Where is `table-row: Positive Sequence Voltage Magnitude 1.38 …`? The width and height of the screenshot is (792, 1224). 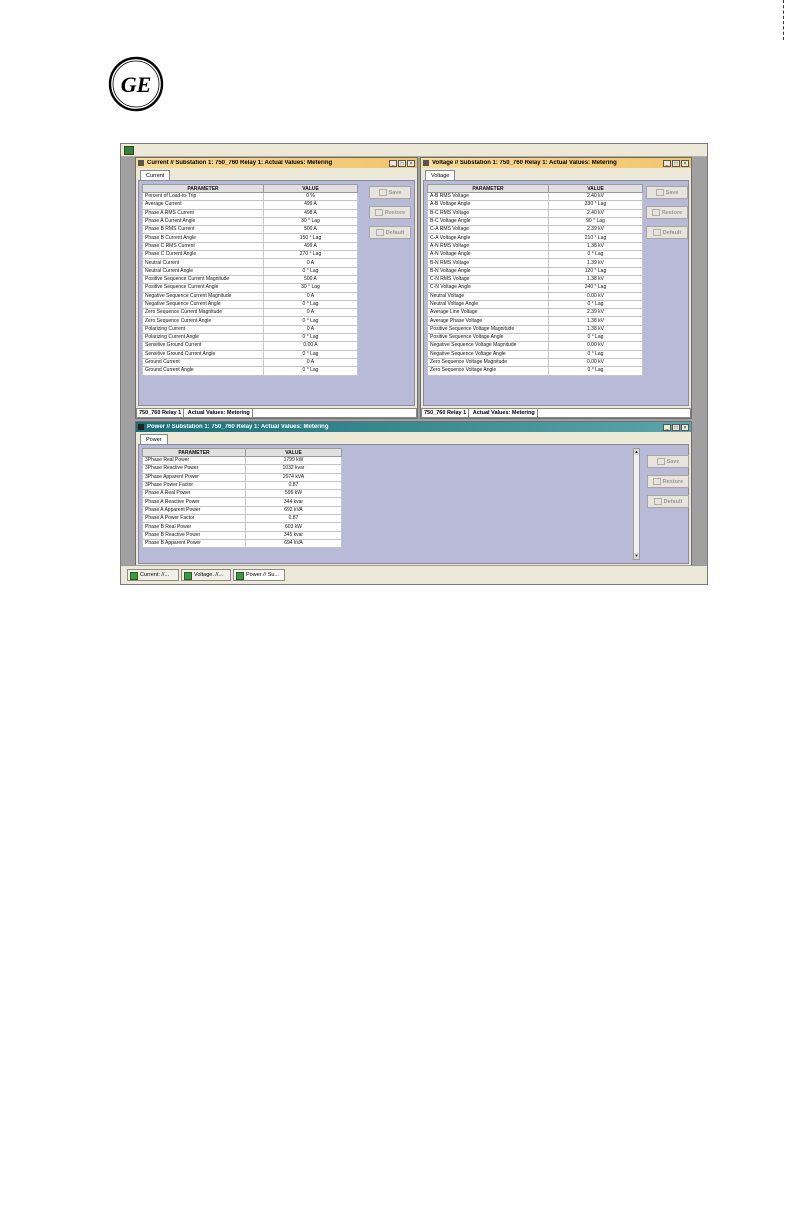 table-row: Positive Sequence Voltage Magnitude 1.38 … is located at coordinates (535, 329).